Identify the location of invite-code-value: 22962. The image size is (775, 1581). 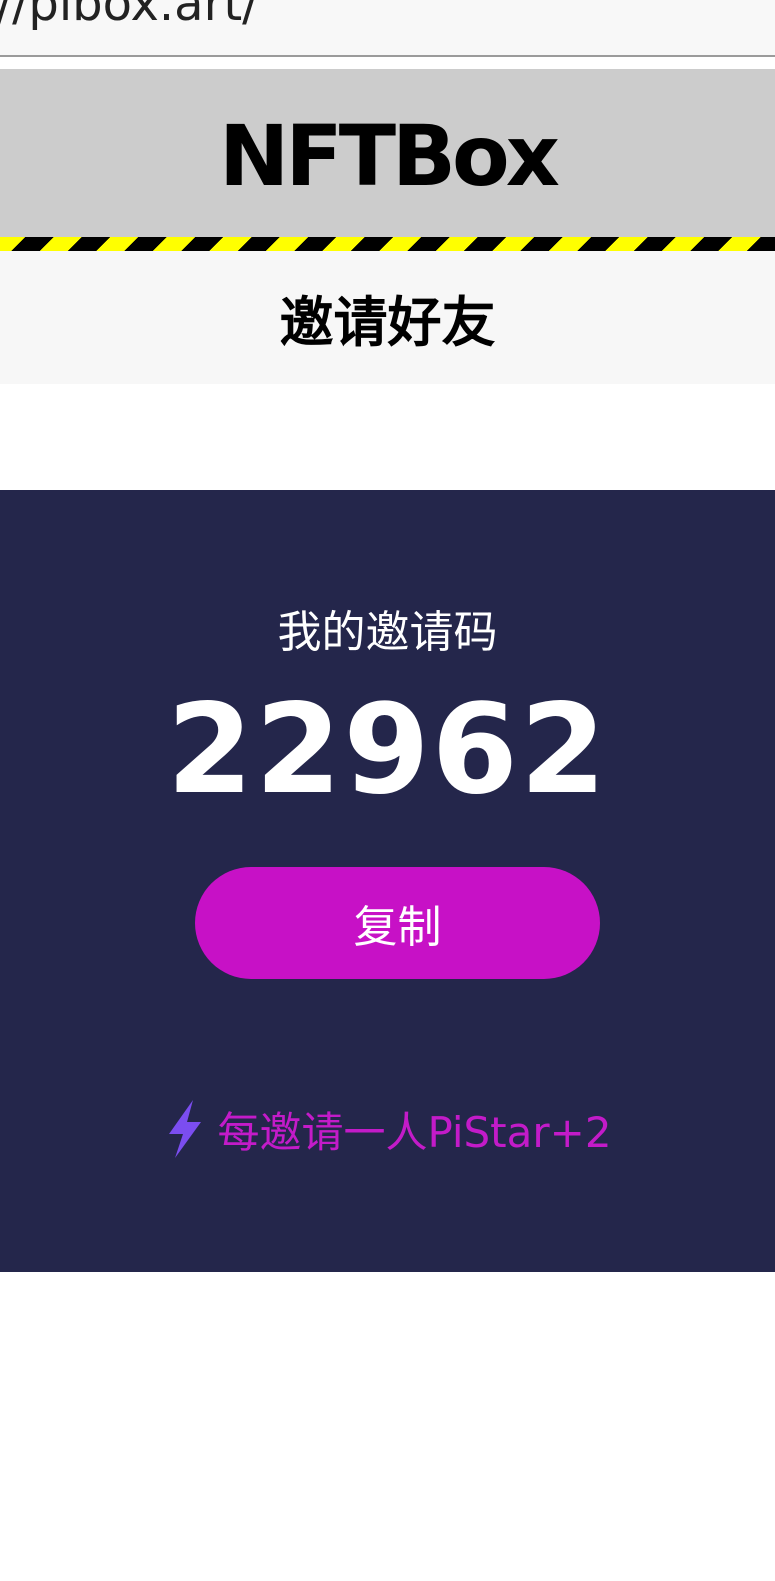
(387, 750).